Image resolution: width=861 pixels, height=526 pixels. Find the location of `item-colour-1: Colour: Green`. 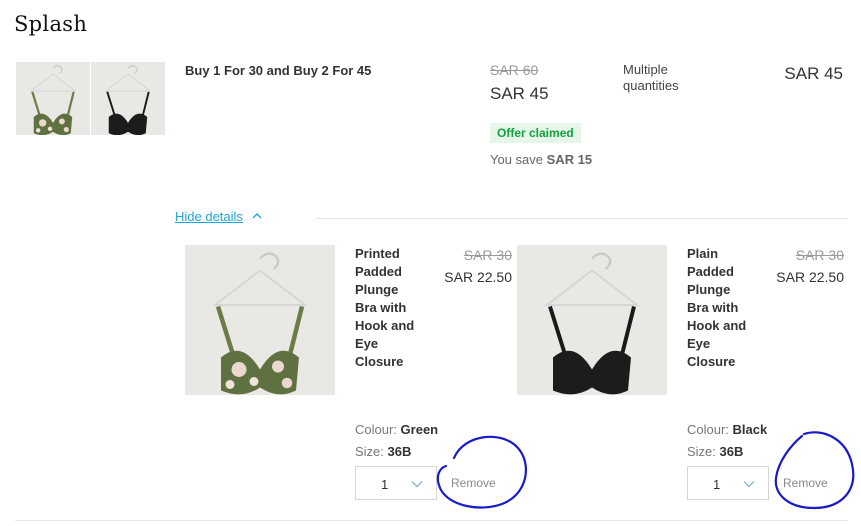

item-colour-1: Colour: Green is located at coordinates (396, 429).